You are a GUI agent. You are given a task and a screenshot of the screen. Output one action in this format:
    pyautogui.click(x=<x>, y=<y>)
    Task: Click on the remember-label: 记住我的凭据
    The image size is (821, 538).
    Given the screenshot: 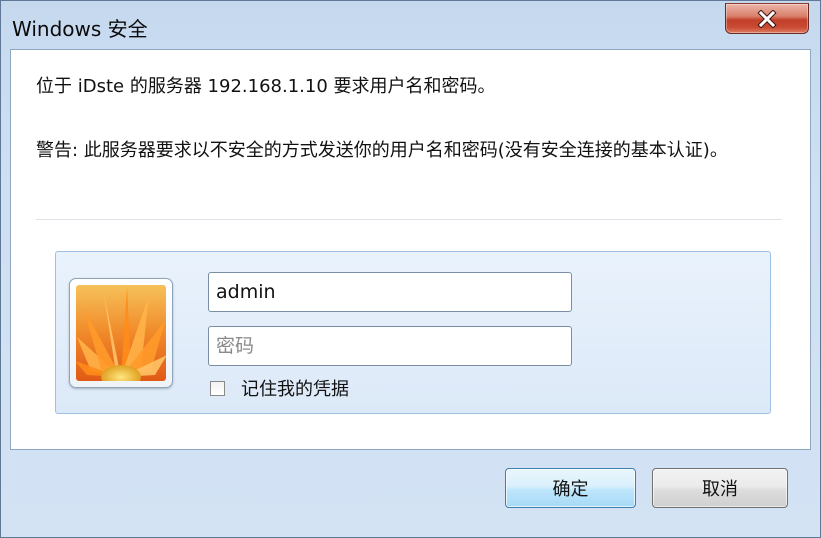 What is the action you would take?
    pyautogui.click(x=295, y=389)
    